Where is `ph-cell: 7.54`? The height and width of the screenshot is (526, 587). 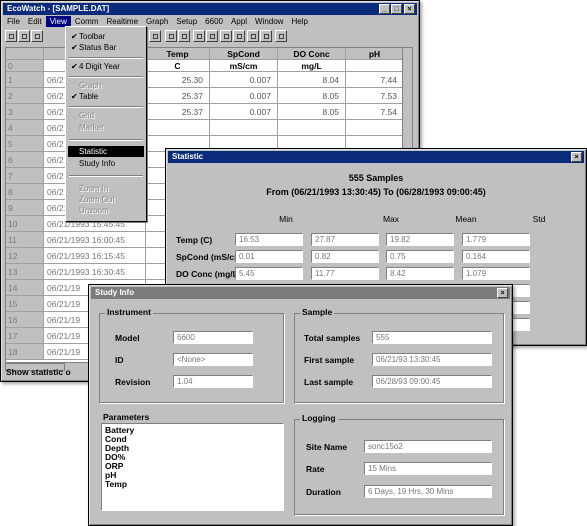 ph-cell: 7.54 is located at coordinates (375, 112).